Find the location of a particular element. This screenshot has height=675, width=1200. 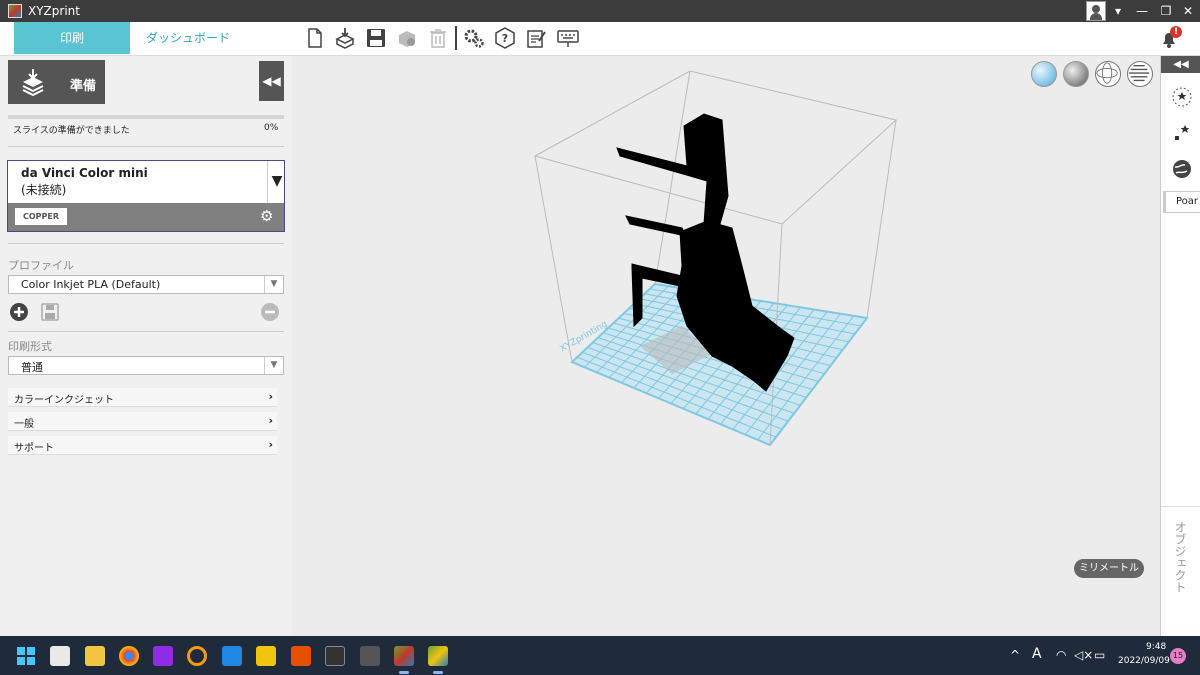

print-mode-select: 普通 ▼ is located at coordinates (146, 365).